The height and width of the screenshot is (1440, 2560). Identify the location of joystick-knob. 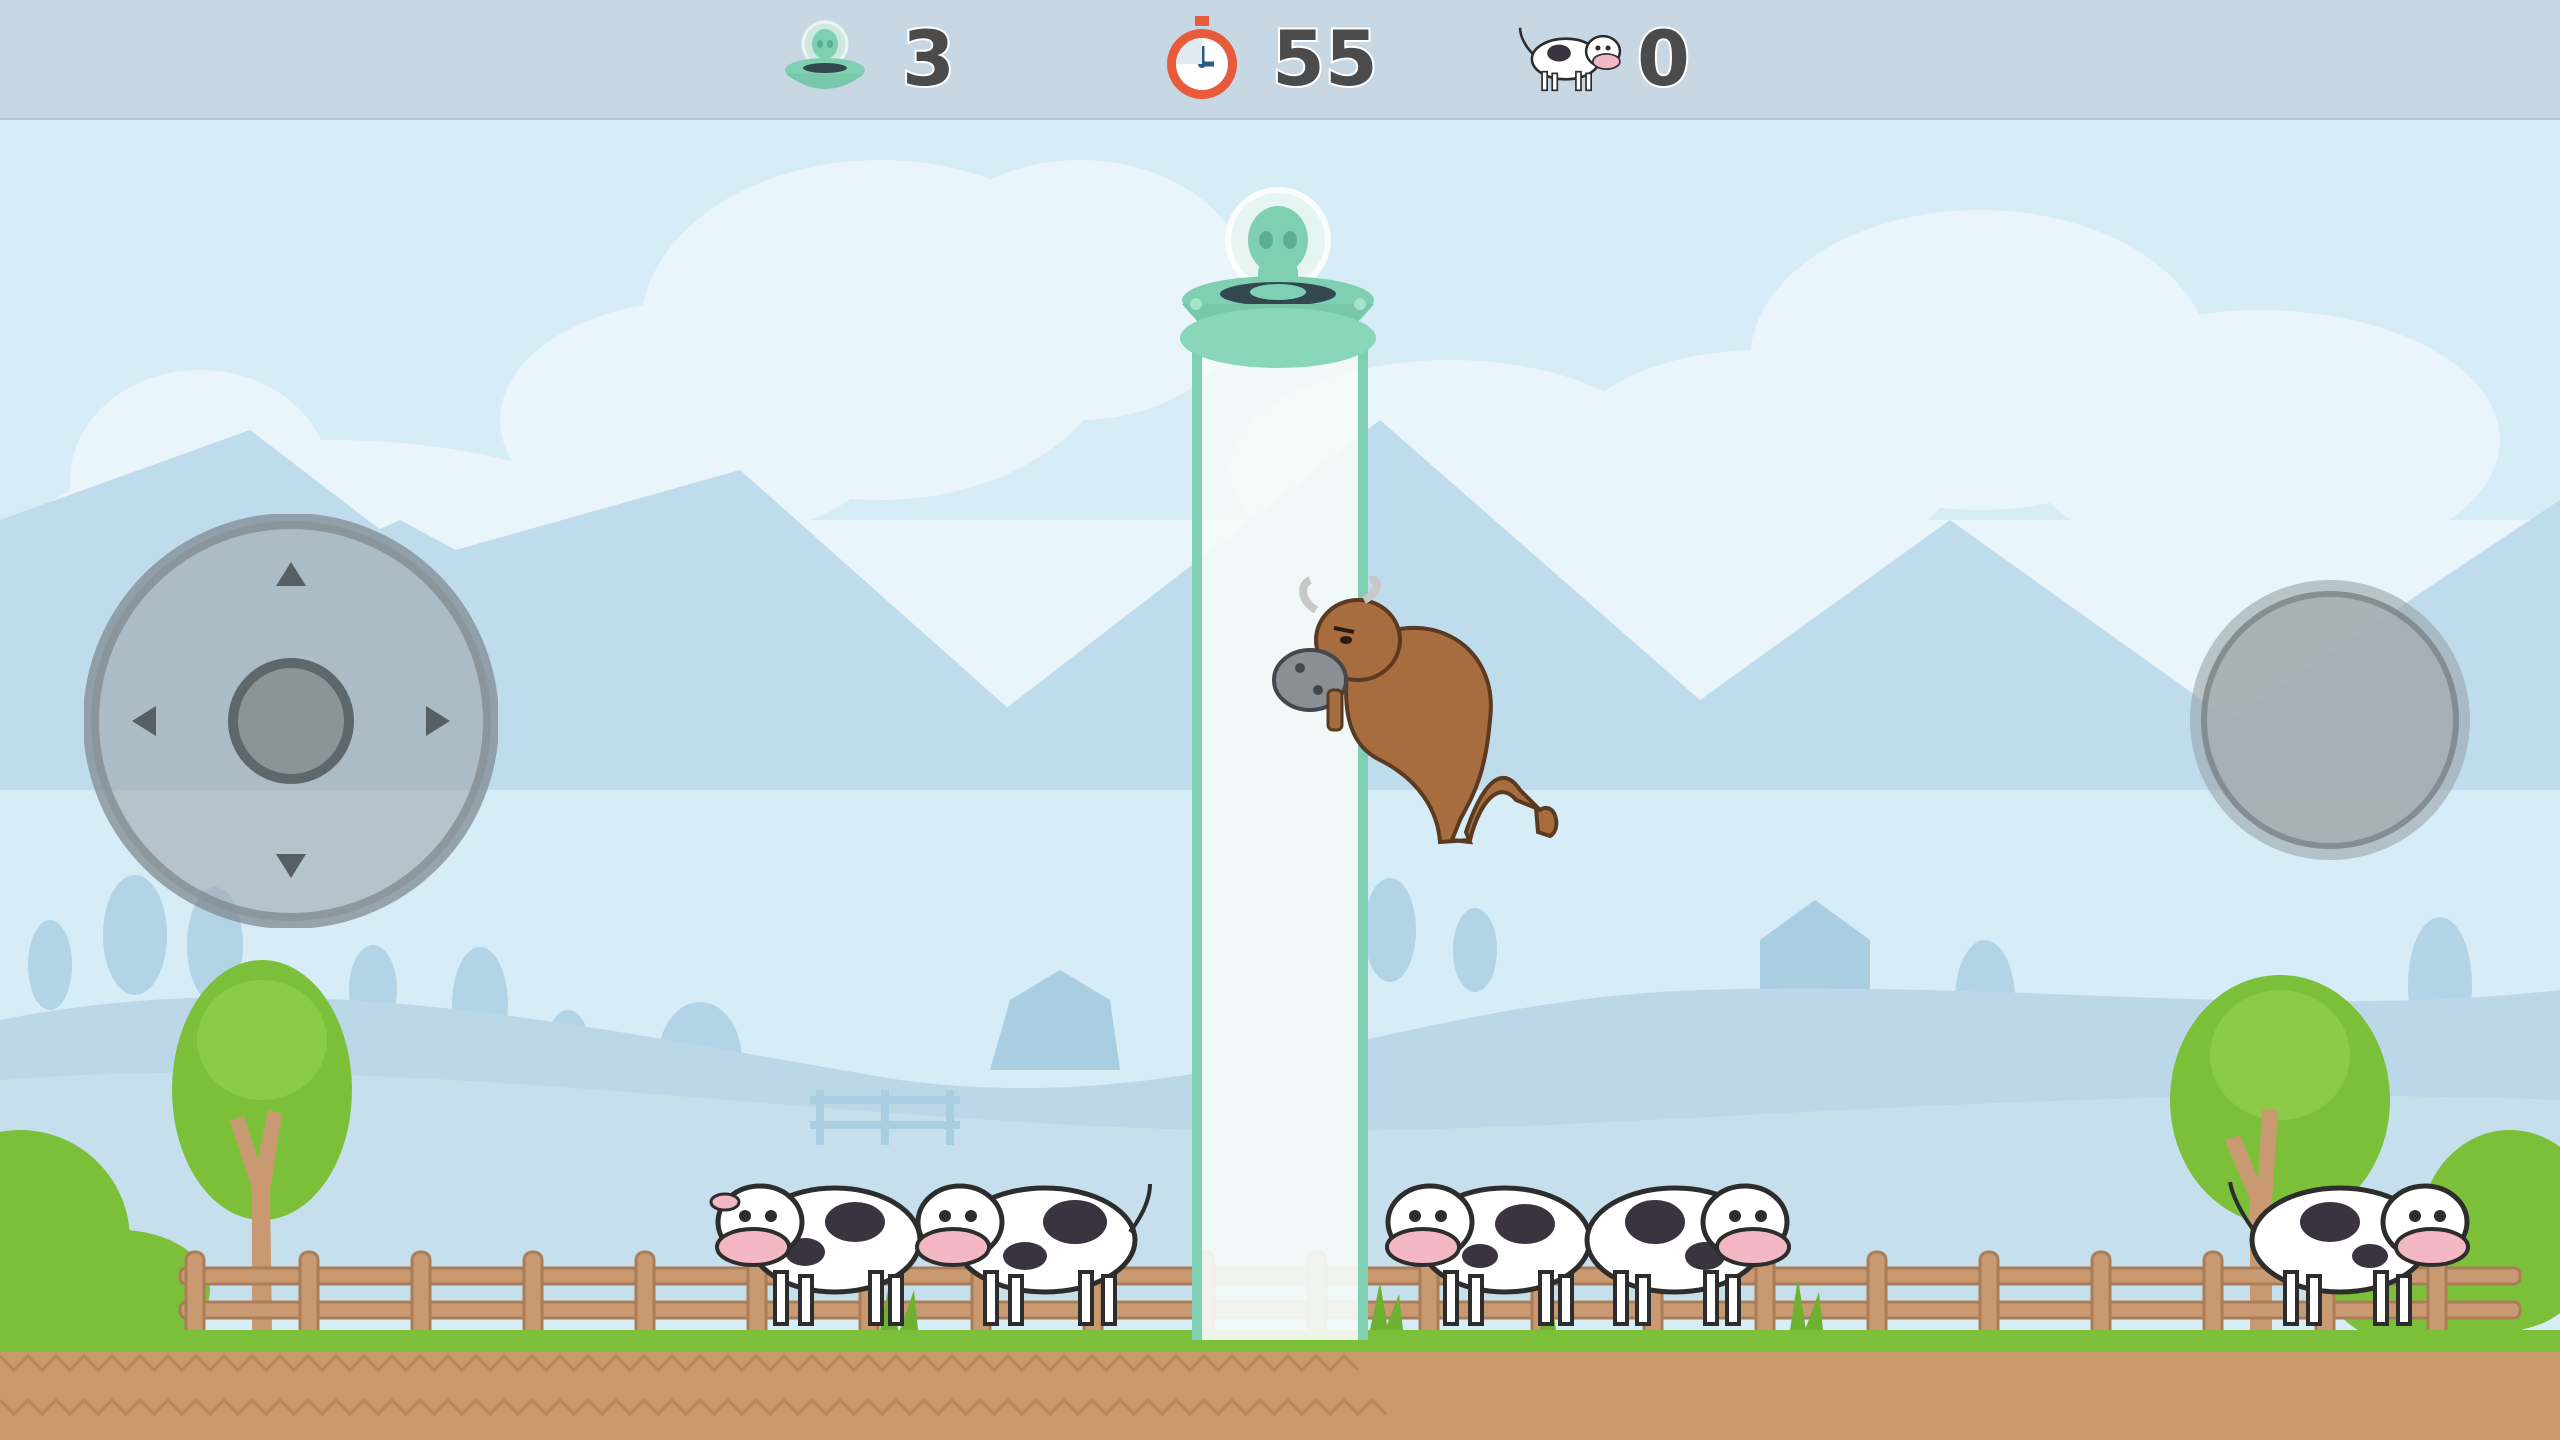
(291, 721).